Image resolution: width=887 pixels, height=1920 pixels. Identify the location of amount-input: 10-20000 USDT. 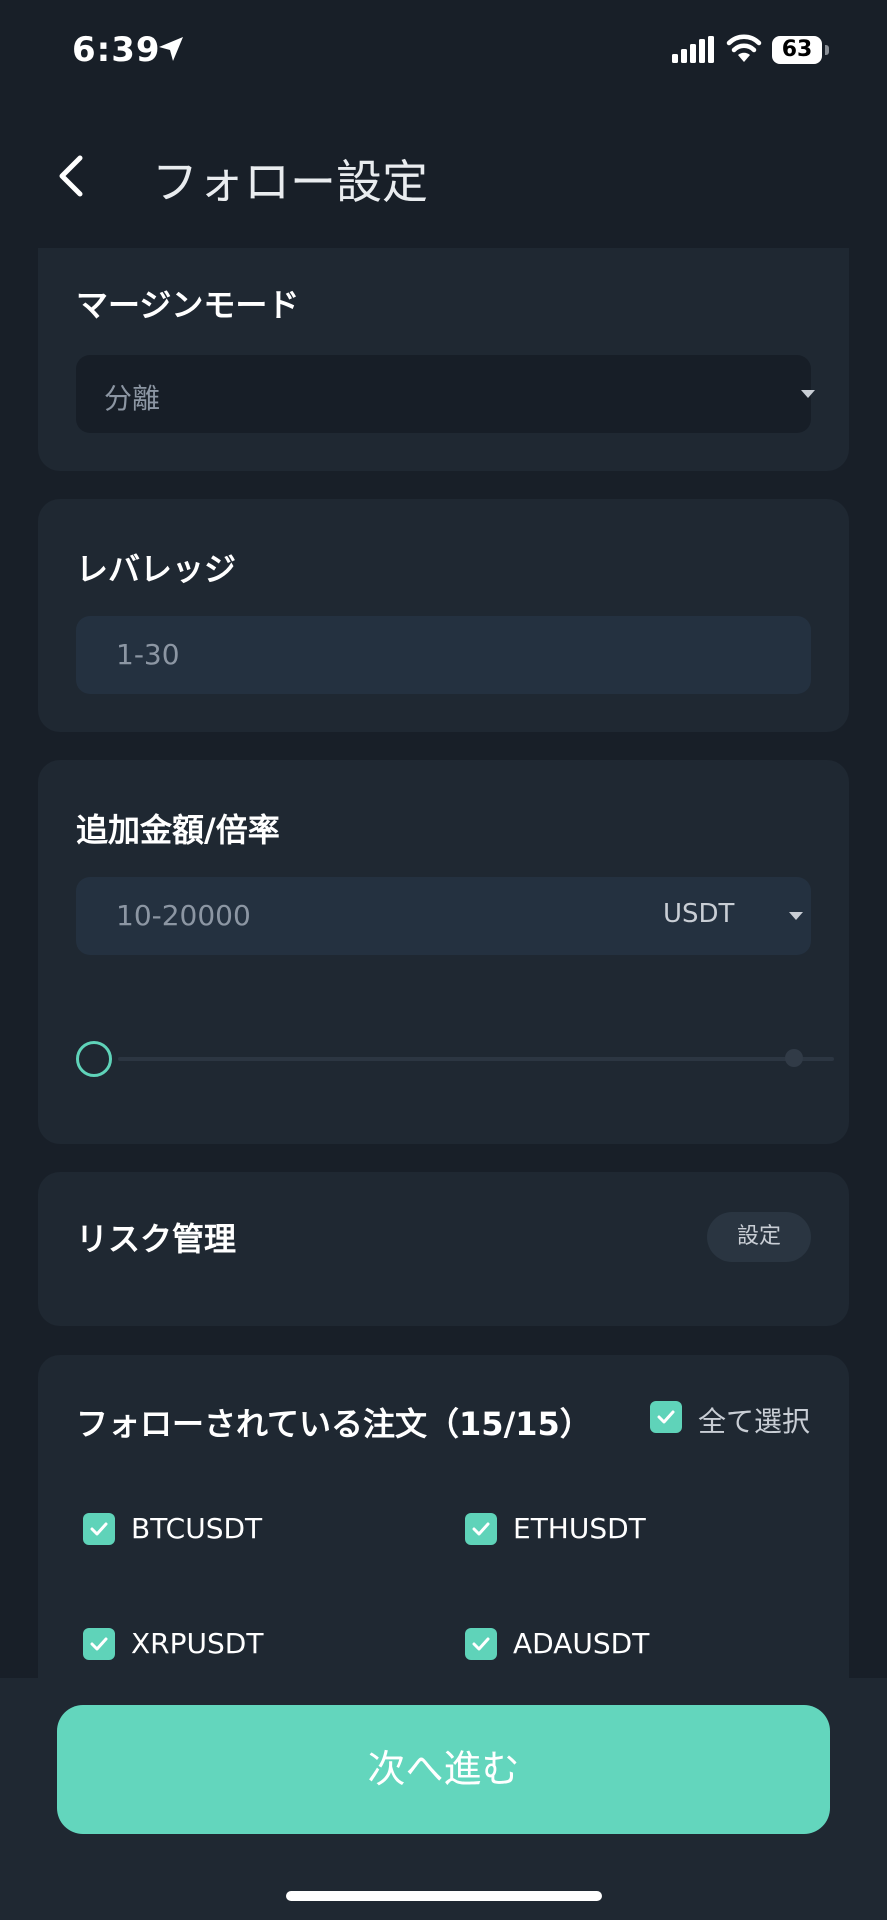
(443, 916).